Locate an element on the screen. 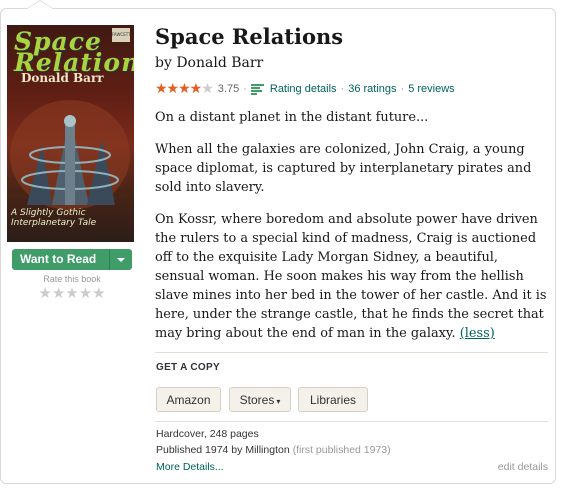 The width and height of the screenshot is (562, 489). shelf-dropdown-button is located at coordinates (120, 259).